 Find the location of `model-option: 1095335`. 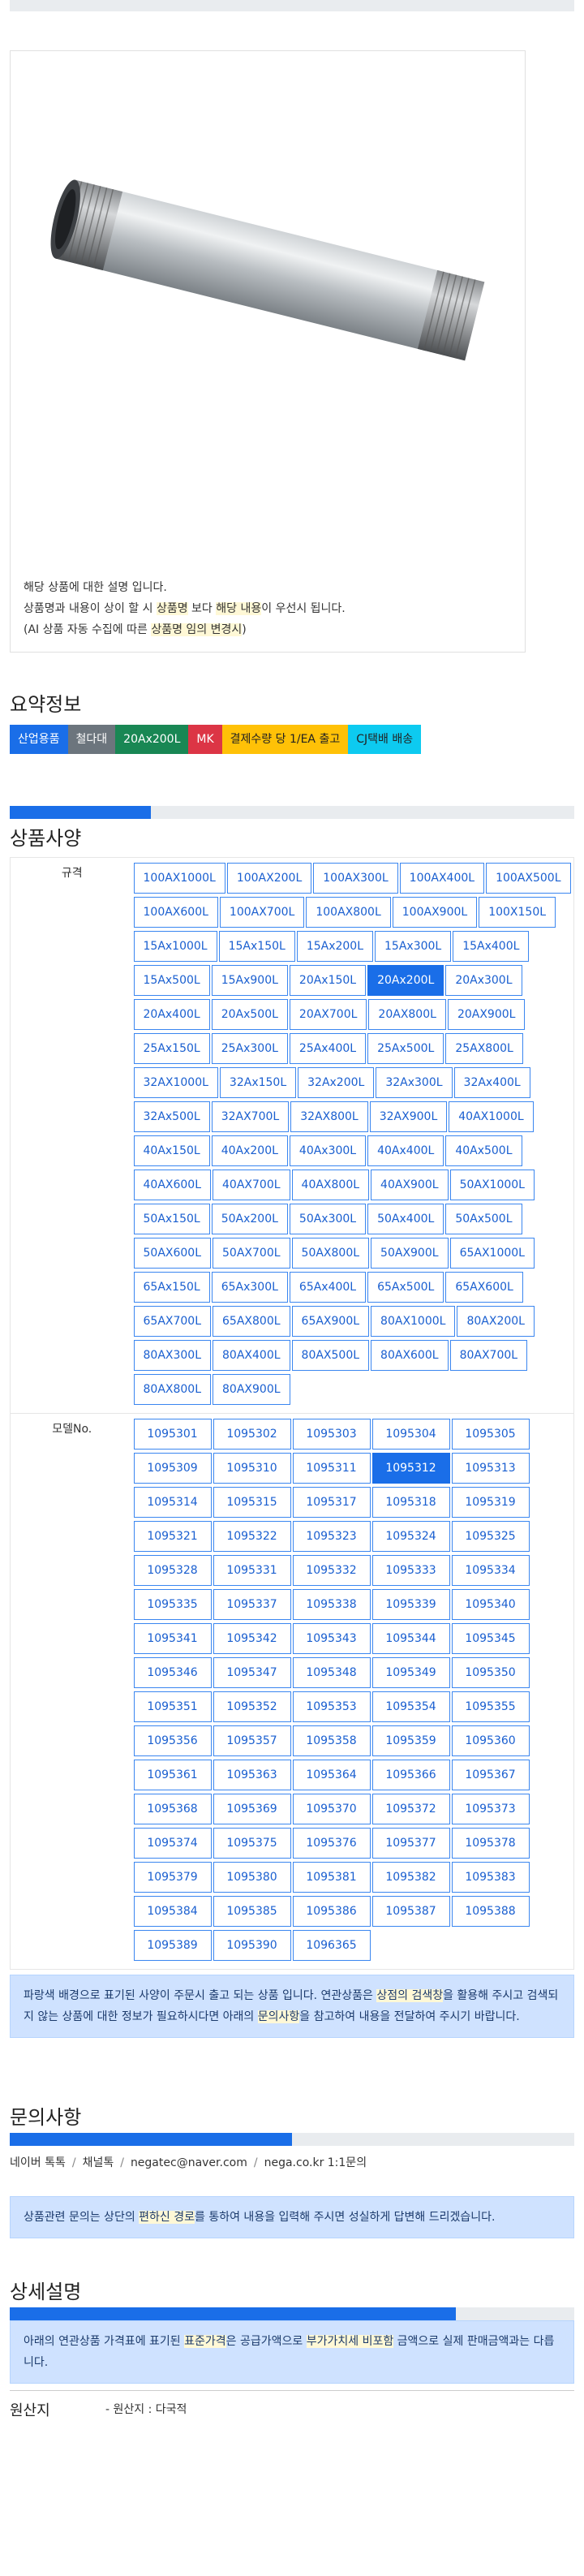

model-option: 1095335 is located at coordinates (172, 1605).